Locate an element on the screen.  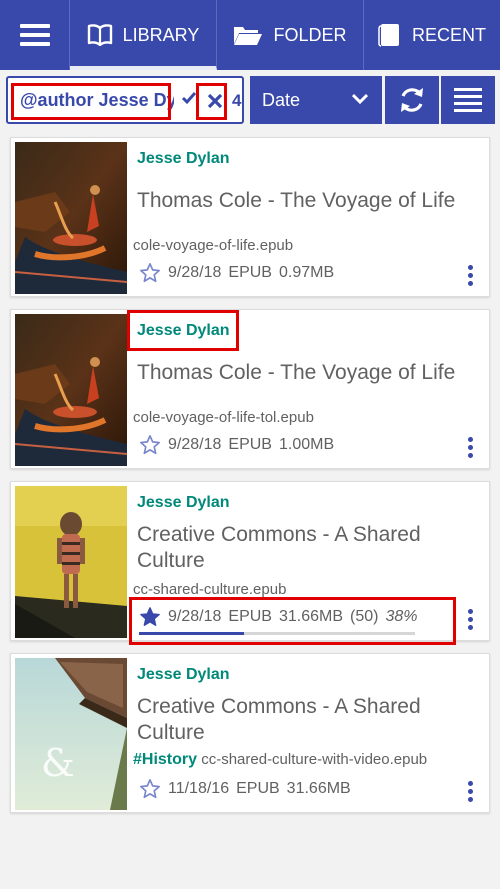
tab-folder: FOLDER is located at coordinates (290, 35).